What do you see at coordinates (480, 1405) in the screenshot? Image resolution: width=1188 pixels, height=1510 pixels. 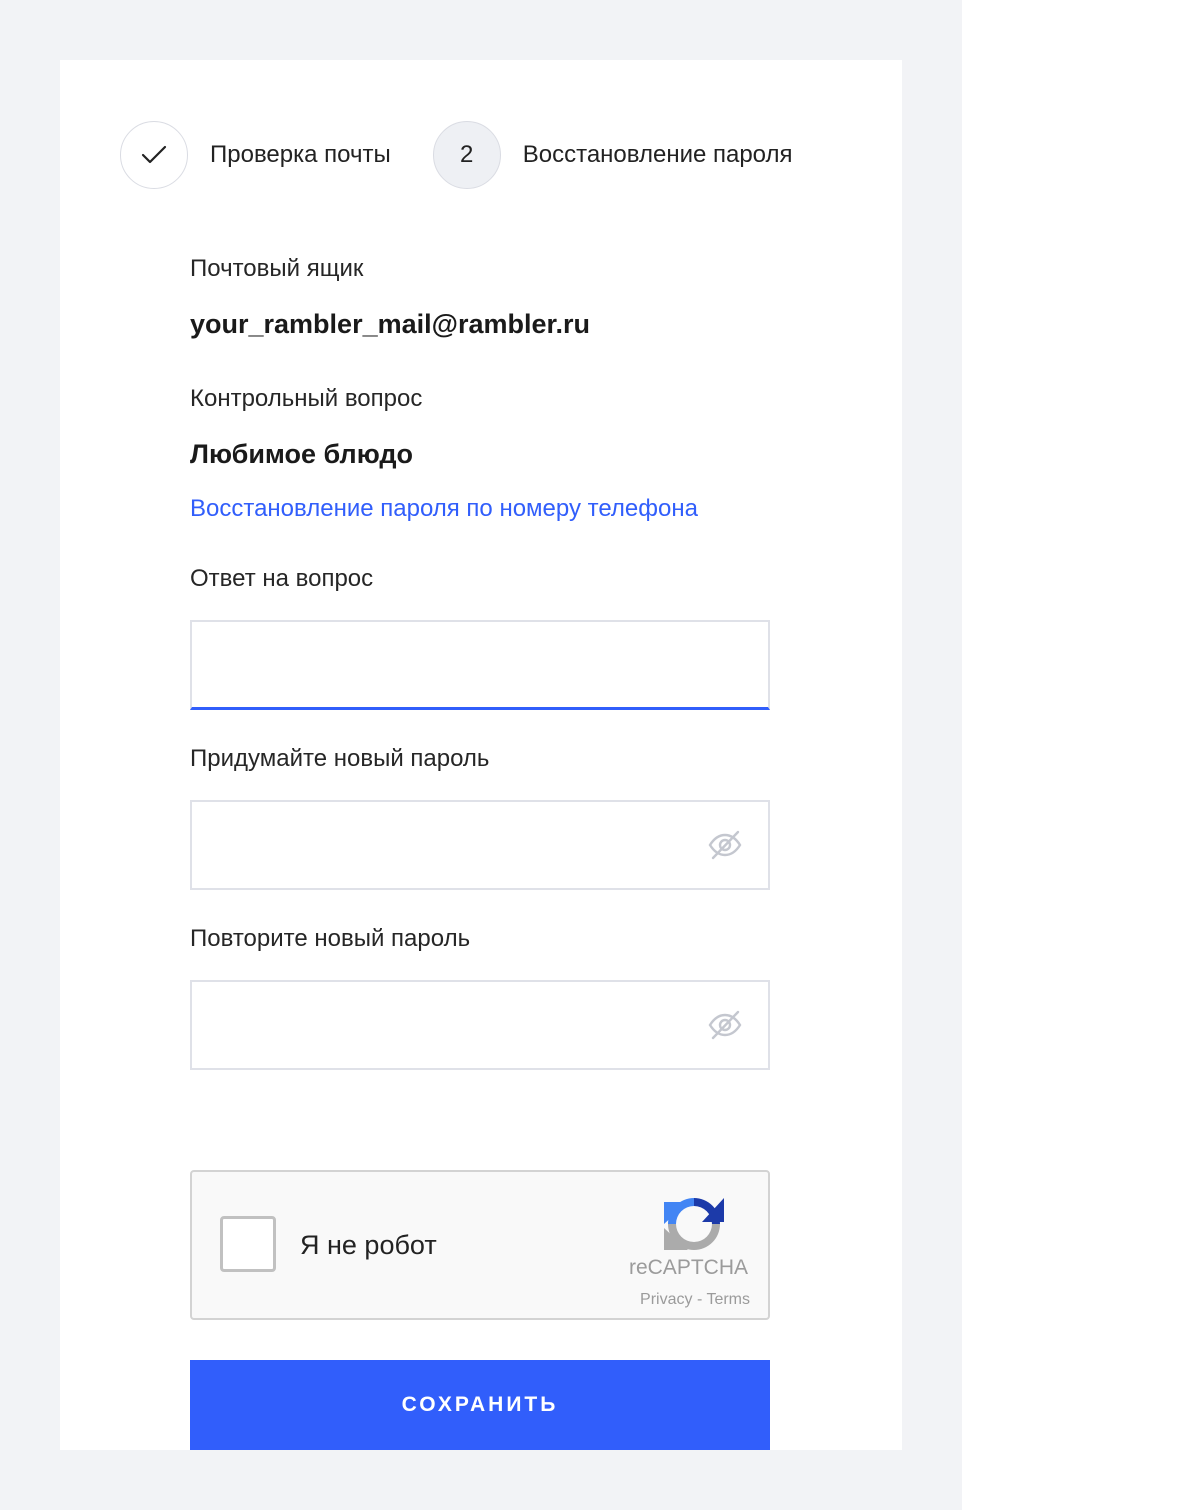 I see `save-button: СОХРАНИТЬ` at bounding box center [480, 1405].